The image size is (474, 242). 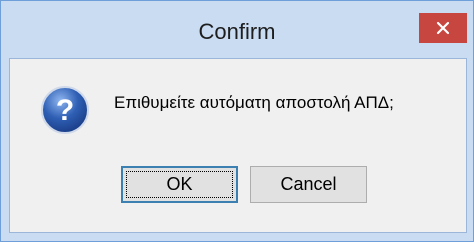 What do you see at coordinates (254, 102) in the screenshot?
I see `dialog-message: Επιθυμείτε αυτόματη αποστολή ΑΠΔ;` at bounding box center [254, 102].